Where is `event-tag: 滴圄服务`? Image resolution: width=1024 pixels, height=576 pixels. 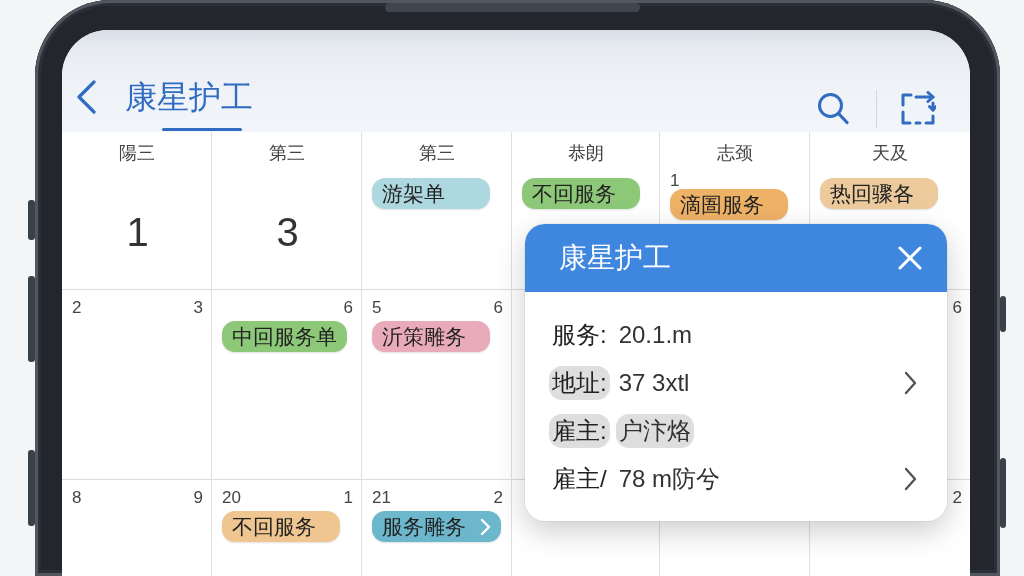 event-tag: 滴圄服务 is located at coordinates (729, 204).